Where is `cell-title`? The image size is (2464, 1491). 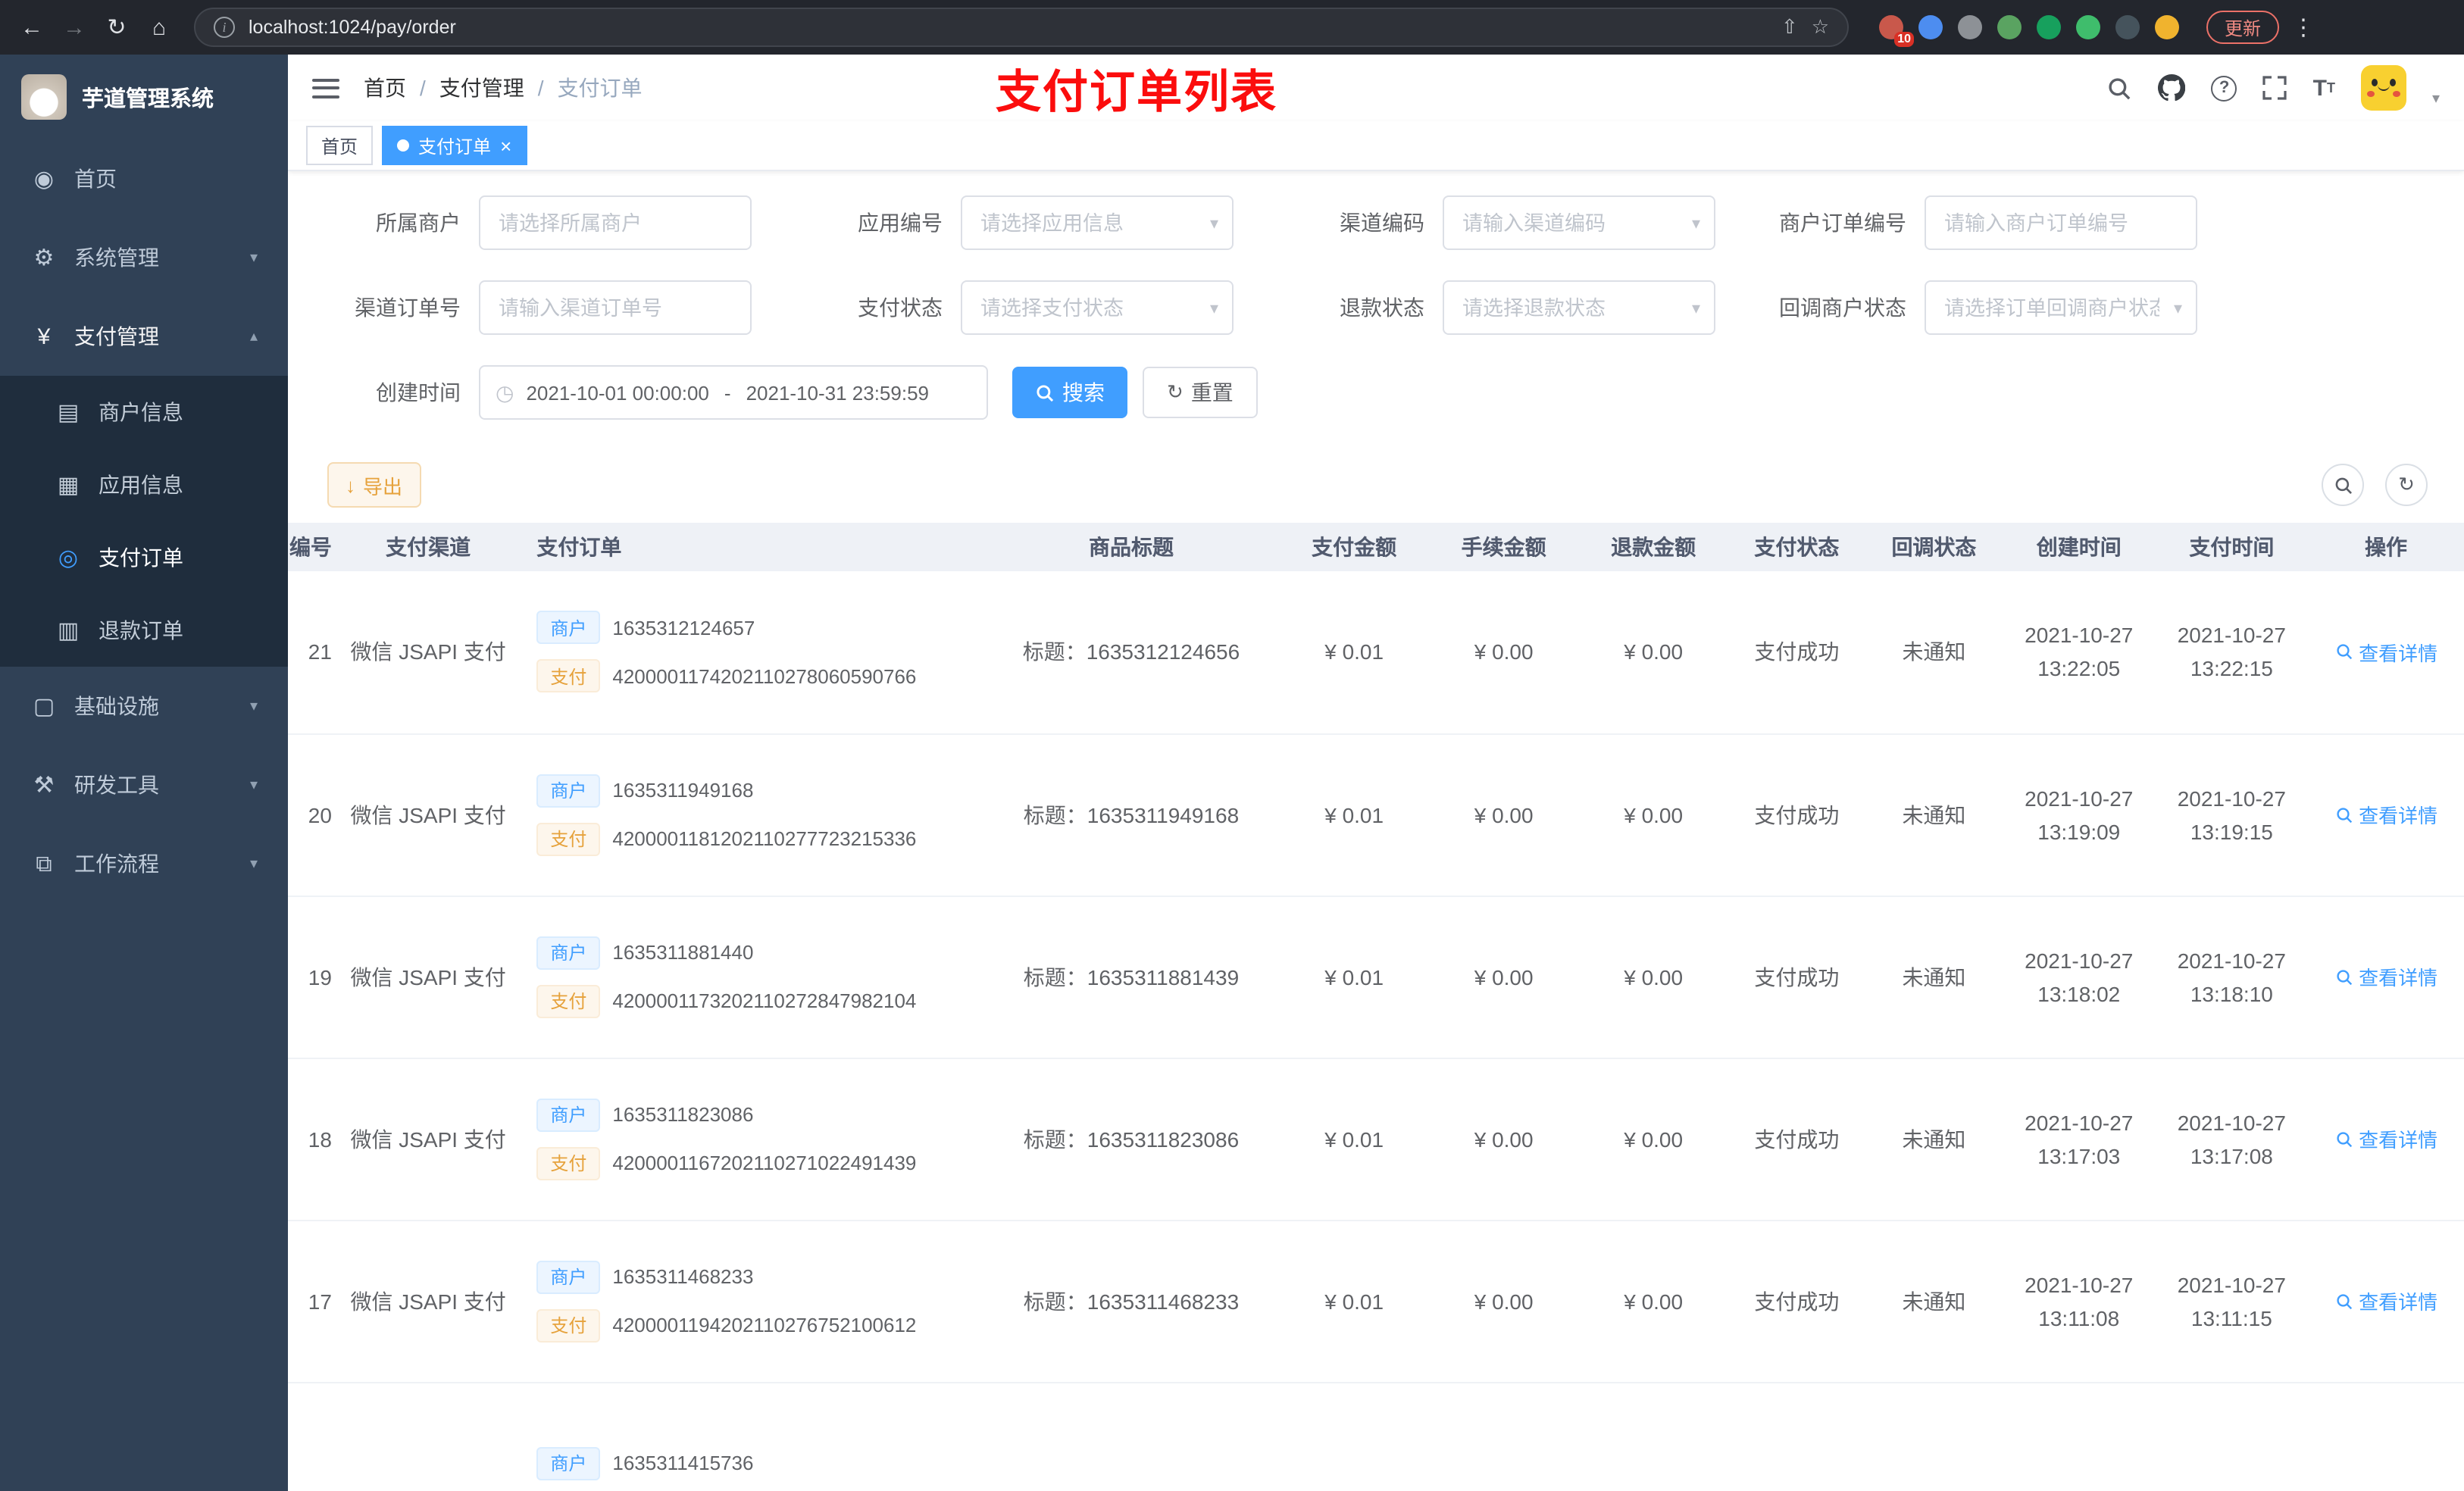 cell-title is located at coordinates (1131, 1436).